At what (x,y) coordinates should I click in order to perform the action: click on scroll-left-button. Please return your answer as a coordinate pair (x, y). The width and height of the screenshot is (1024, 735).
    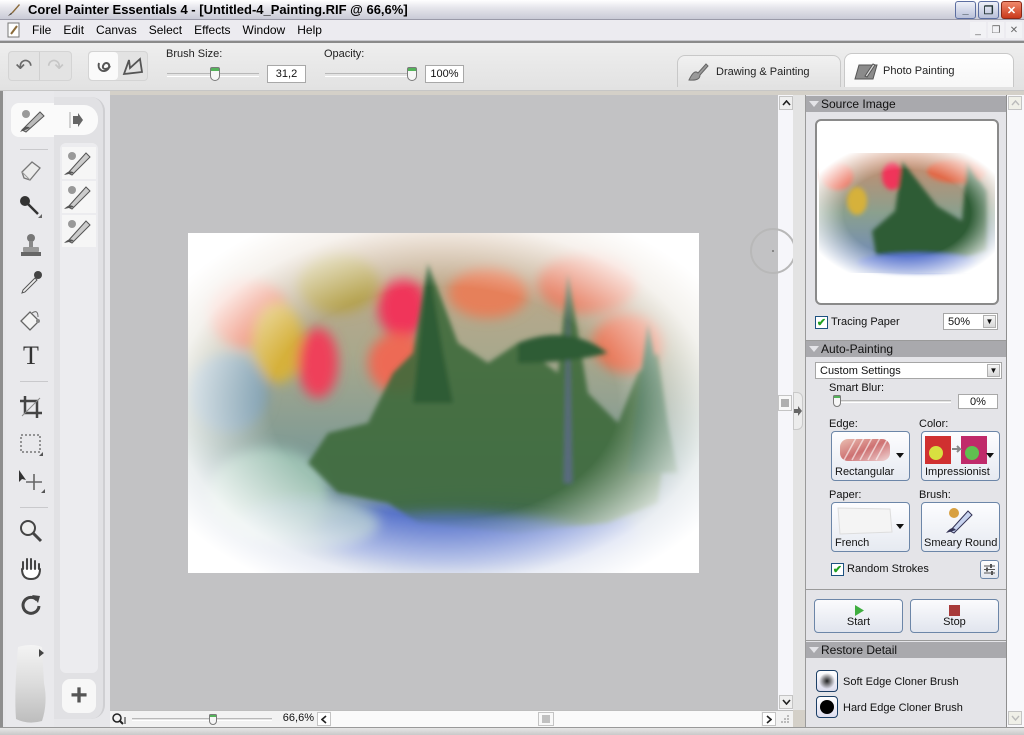
    Looking at the image, I should click on (324, 719).